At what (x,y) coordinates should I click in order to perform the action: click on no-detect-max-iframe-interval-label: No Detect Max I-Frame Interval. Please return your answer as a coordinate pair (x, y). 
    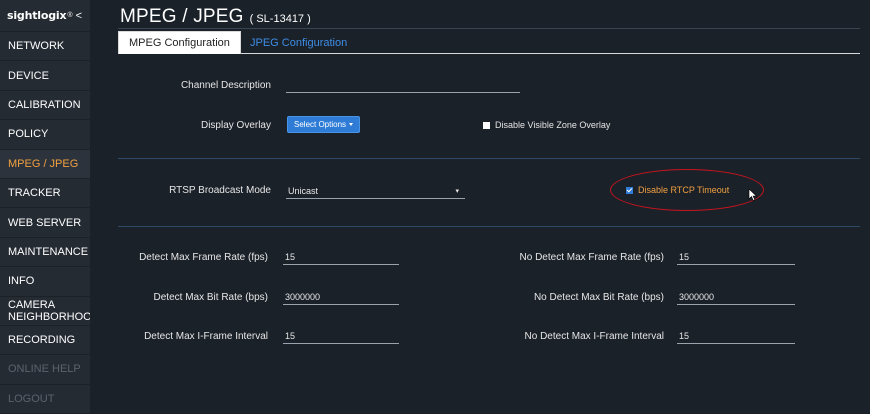
    Looking at the image, I should click on (594, 336).